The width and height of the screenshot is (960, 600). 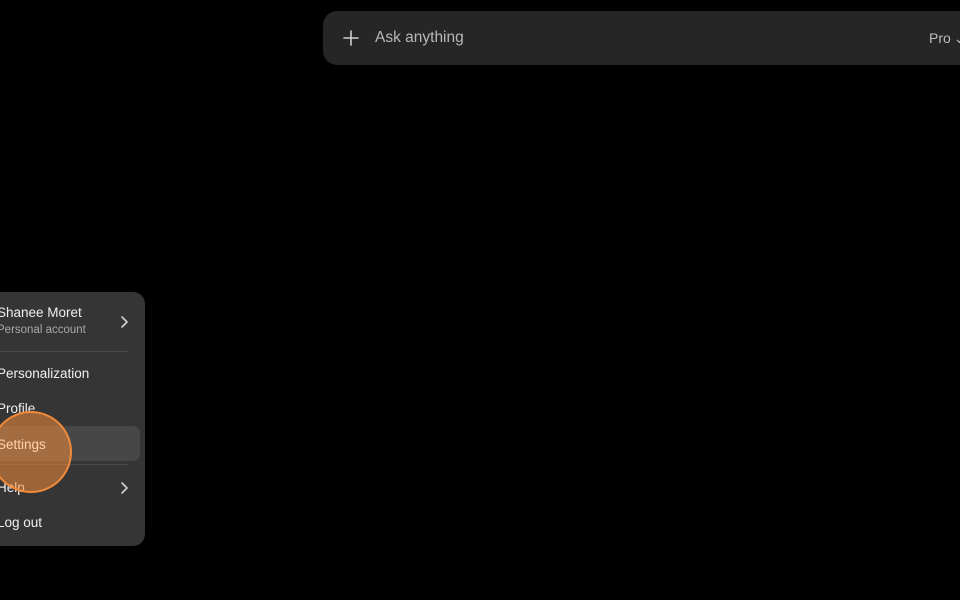 I want to click on menu-item-label: Log out, so click(x=21, y=522).